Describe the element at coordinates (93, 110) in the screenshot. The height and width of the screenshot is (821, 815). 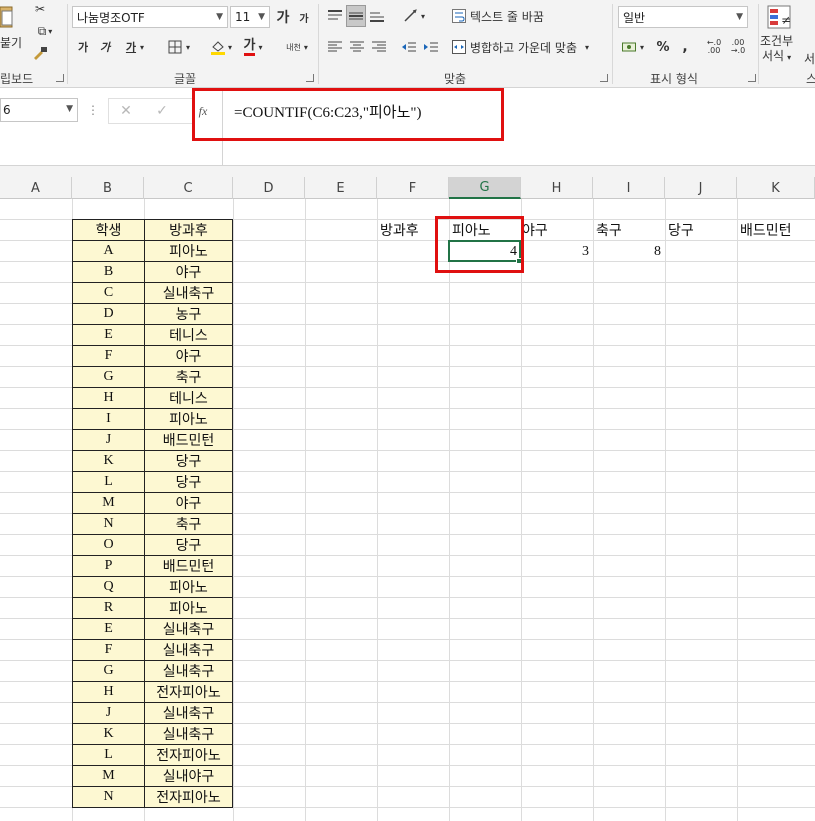
I see `more-options-icon: ⋮` at that location.